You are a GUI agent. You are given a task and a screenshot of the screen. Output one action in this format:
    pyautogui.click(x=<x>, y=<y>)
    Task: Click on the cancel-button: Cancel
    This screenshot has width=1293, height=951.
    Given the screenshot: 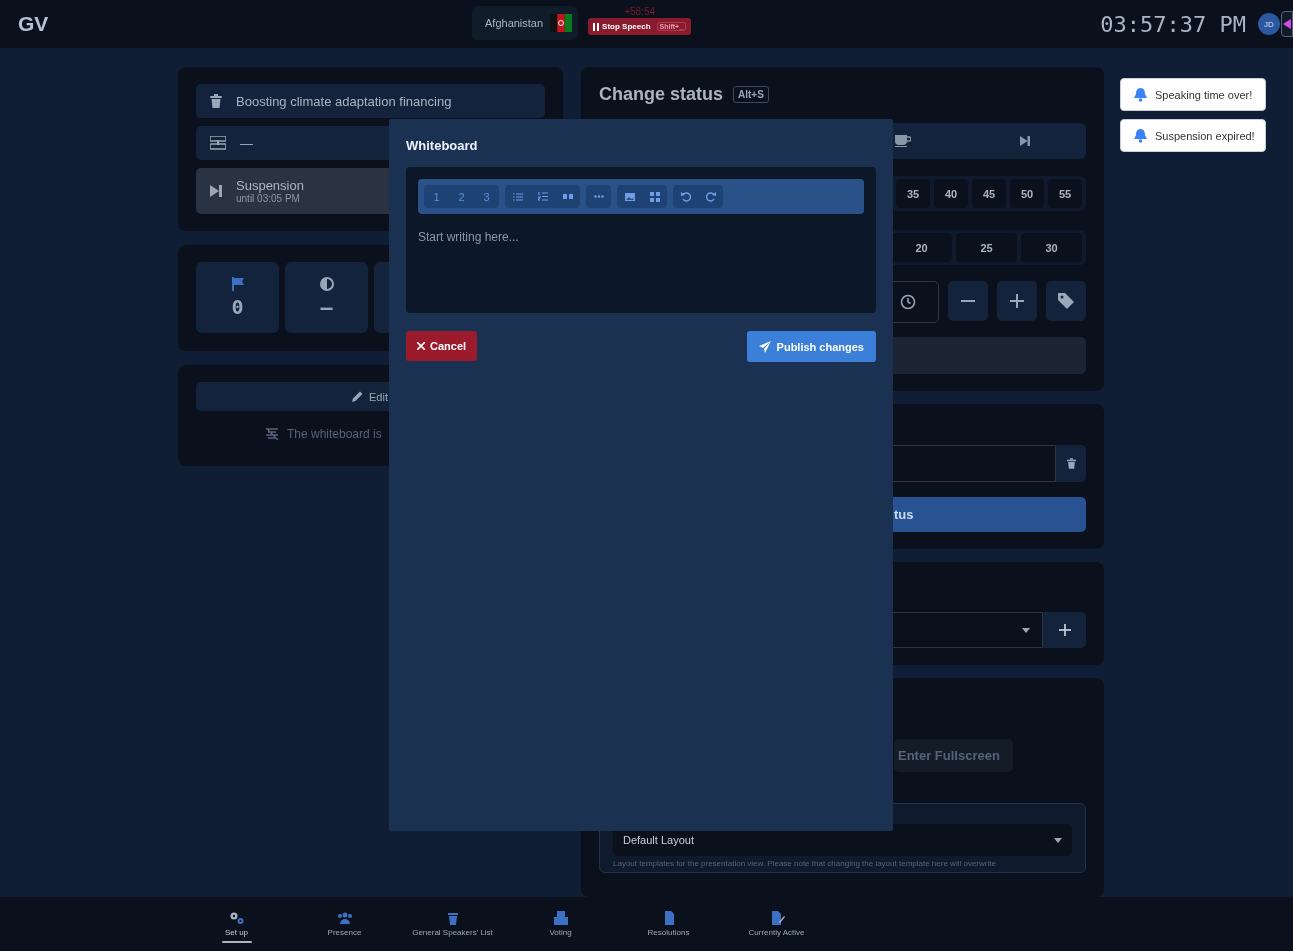 What is the action you would take?
    pyautogui.click(x=442, y=346)
    